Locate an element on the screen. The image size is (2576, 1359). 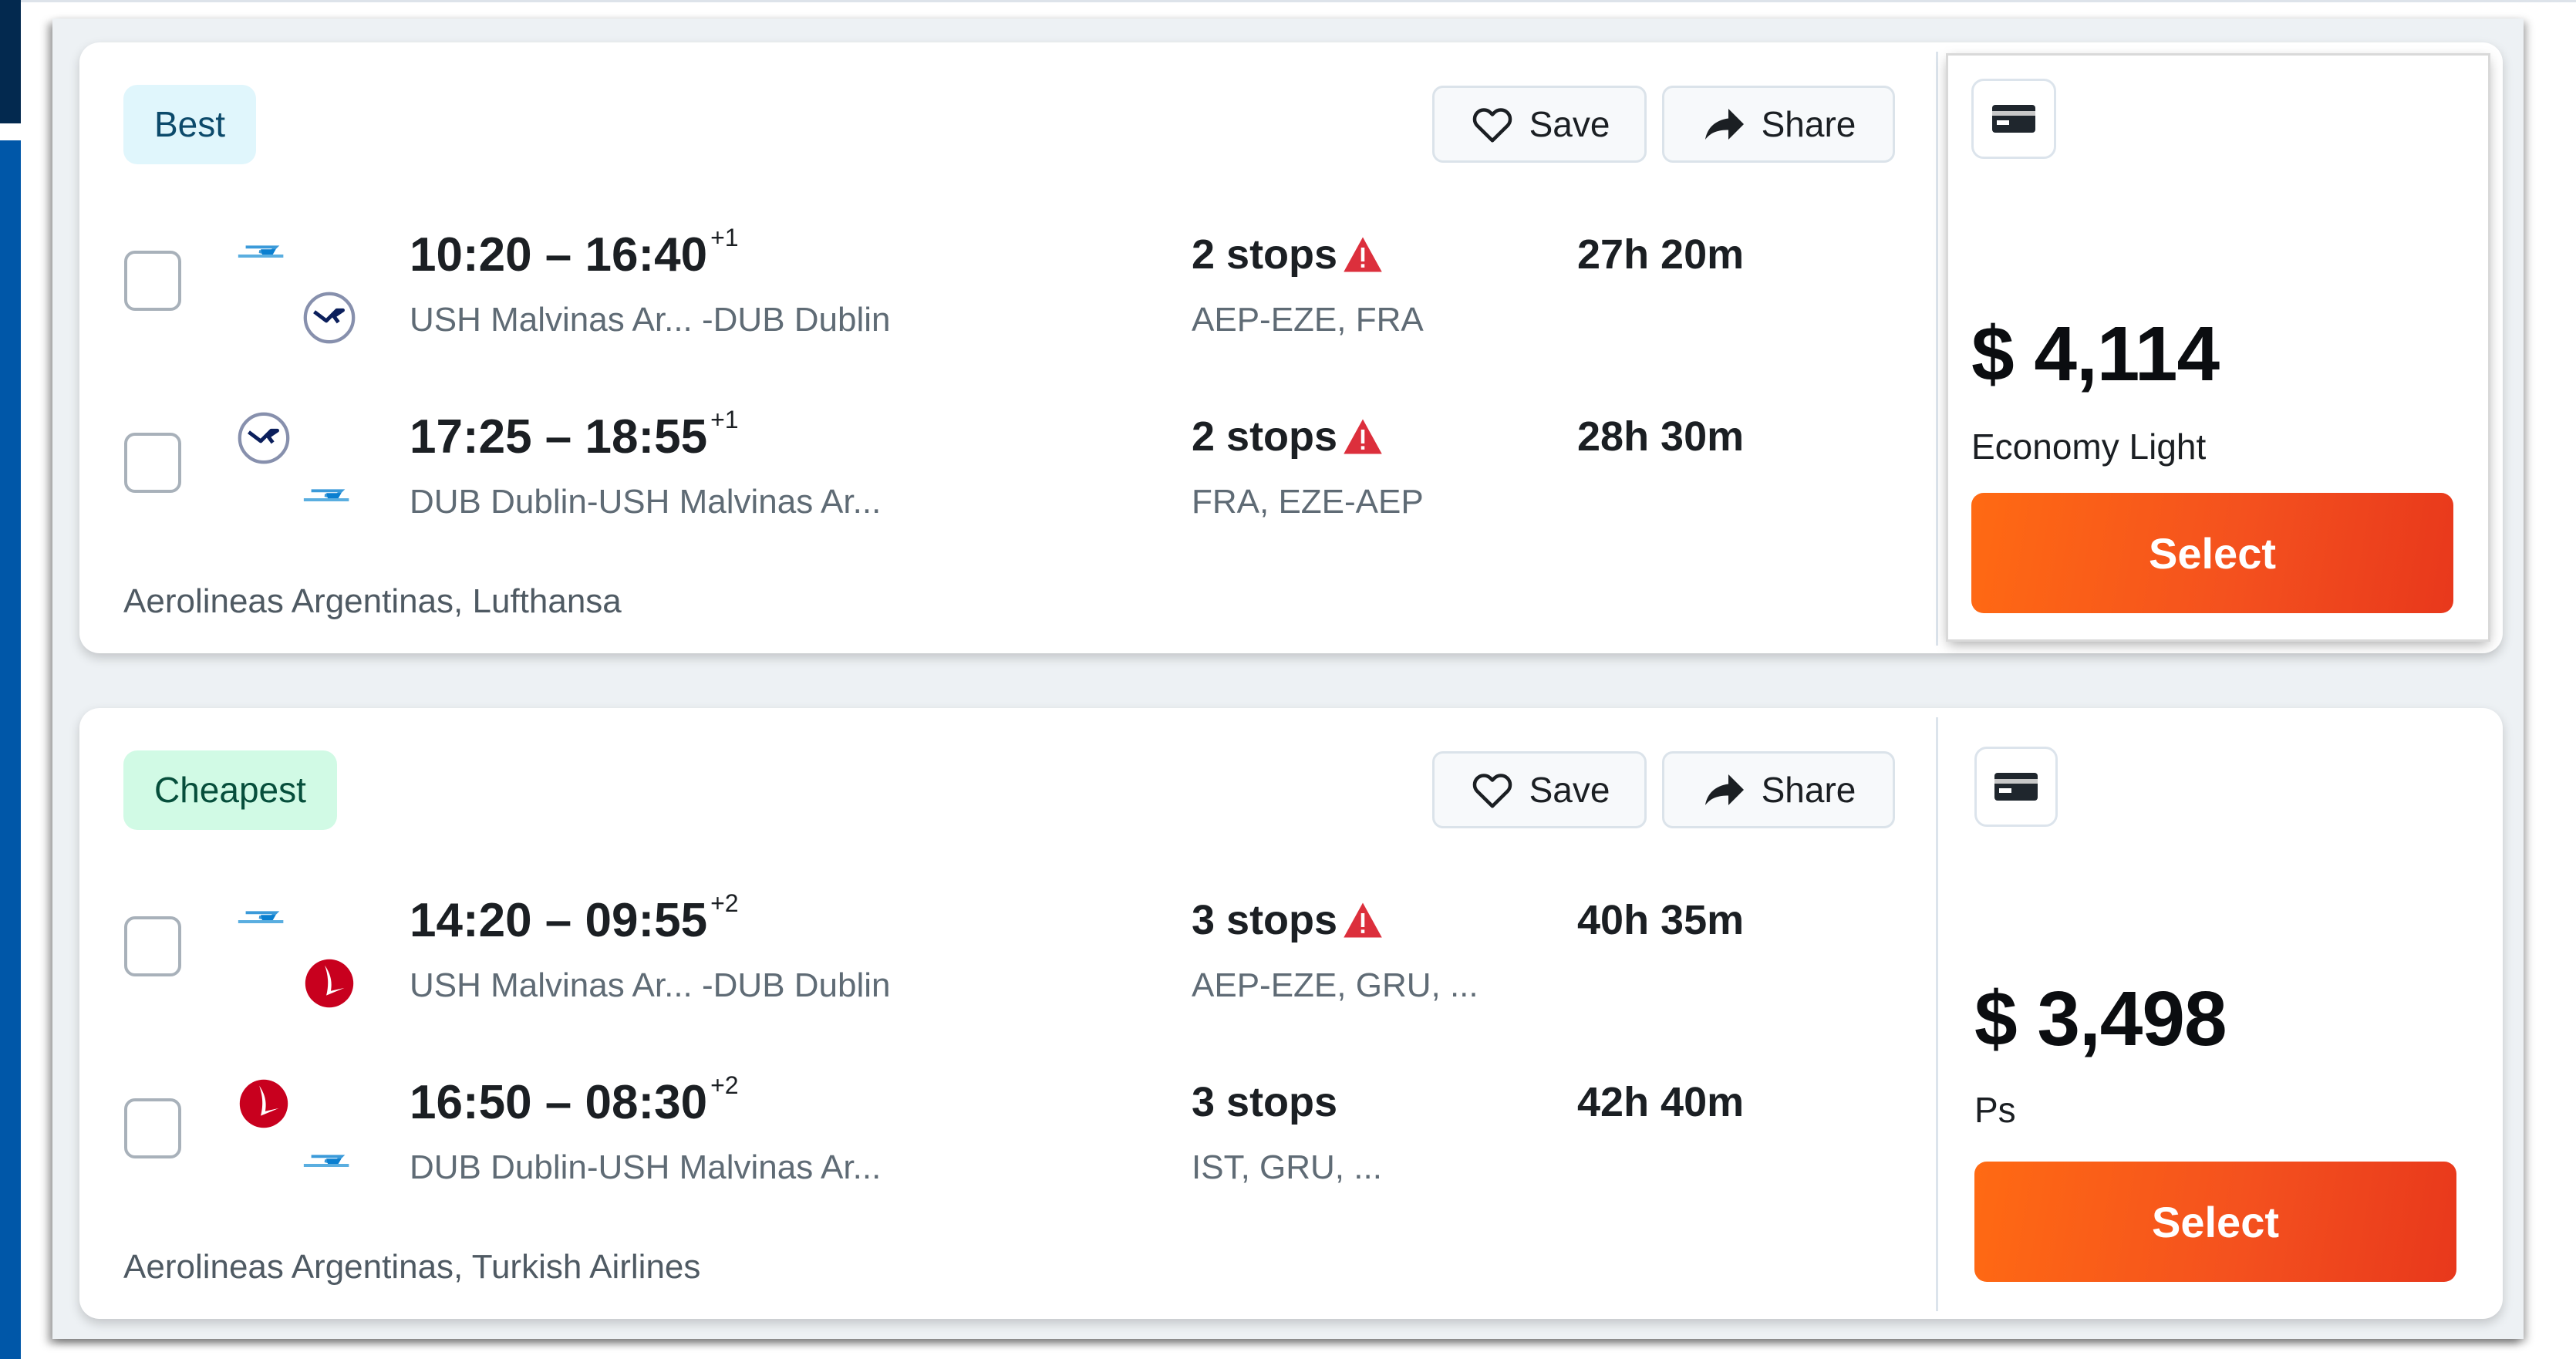
leg-time: 14:20 – 09:55 +2 is located at coordinates (574, 918).